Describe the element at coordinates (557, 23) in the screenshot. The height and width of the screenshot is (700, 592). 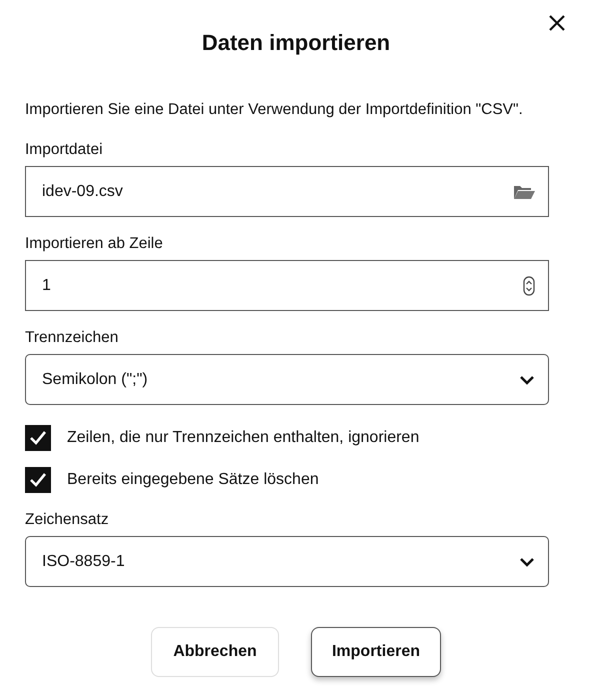
I see `close-button` at that location.